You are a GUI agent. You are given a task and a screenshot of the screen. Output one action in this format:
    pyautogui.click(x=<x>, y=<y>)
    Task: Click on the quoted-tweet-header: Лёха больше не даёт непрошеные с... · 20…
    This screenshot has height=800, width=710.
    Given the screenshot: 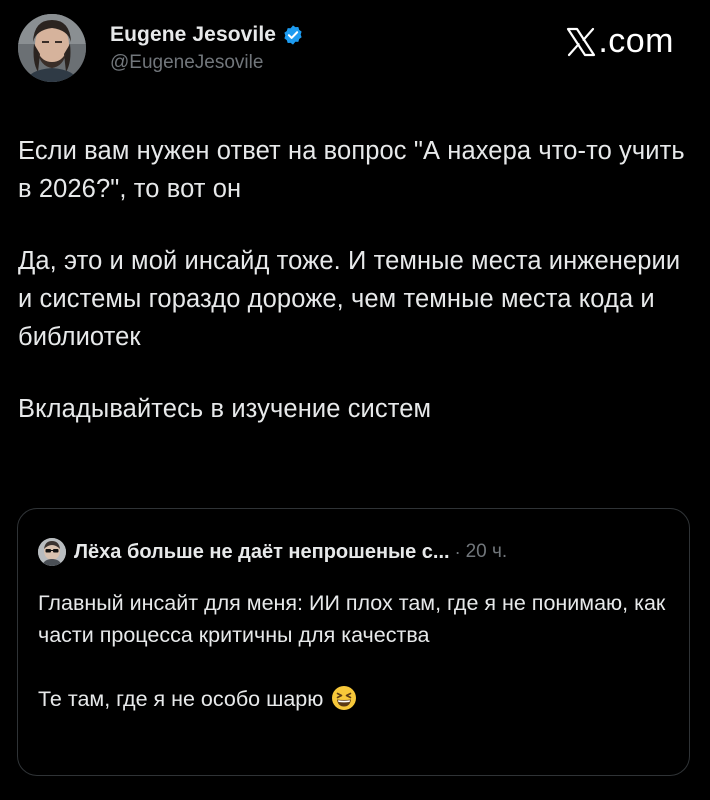 What is the action you would take?
    pyautogui.click(x=272, y=552)
    